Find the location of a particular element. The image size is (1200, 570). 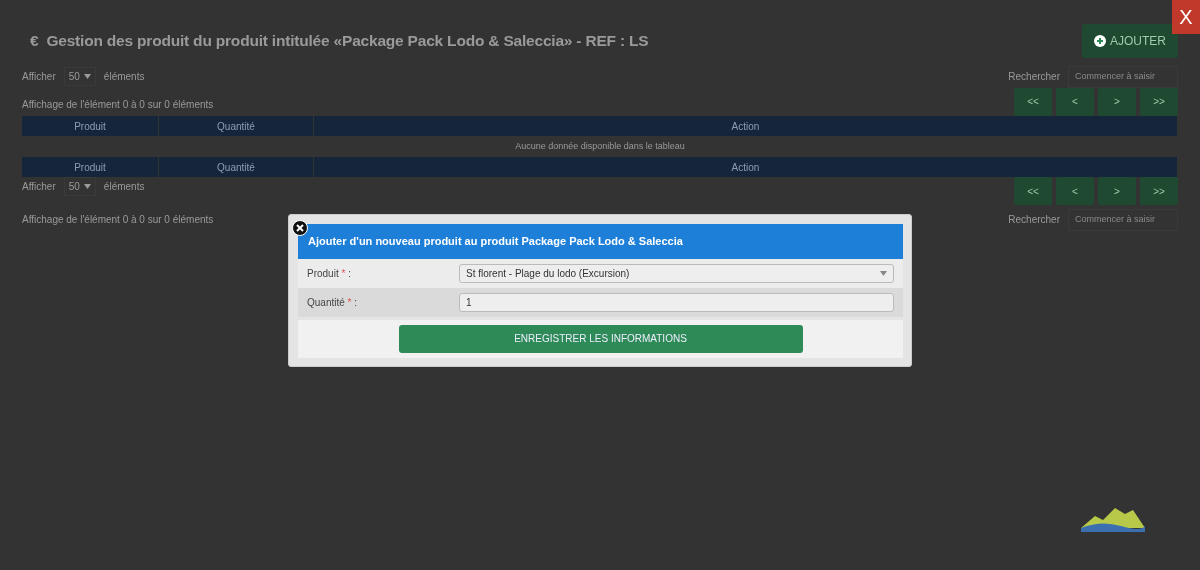

plus-circle-icon is located at coordinates (1100, 41).